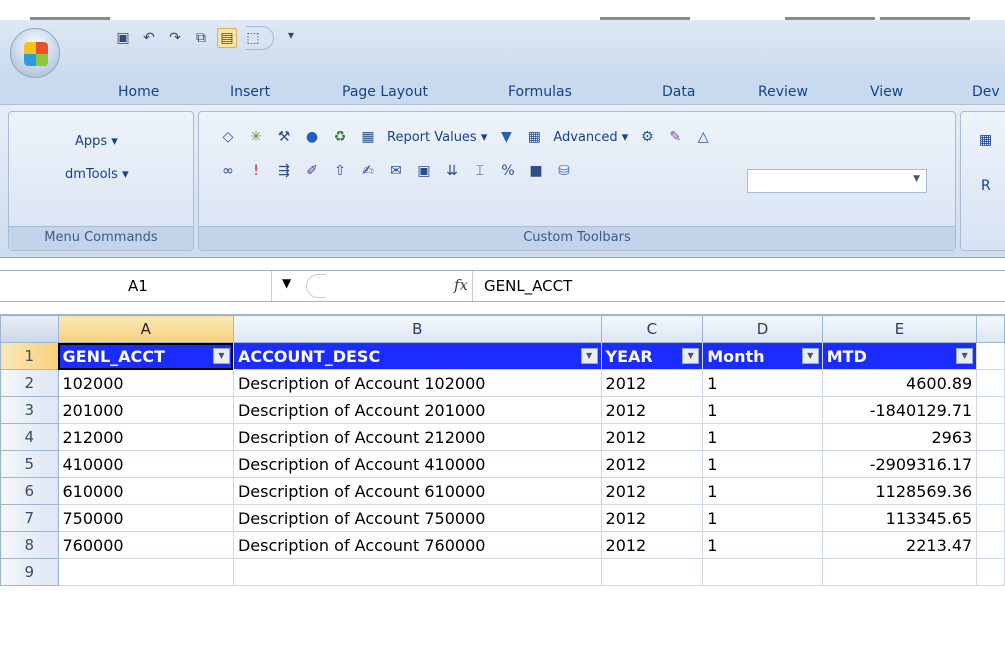  What do you see at coordinates (652, 329) in the screenshot?
I see `column-header-c: C` at bounding box center [652, 329].